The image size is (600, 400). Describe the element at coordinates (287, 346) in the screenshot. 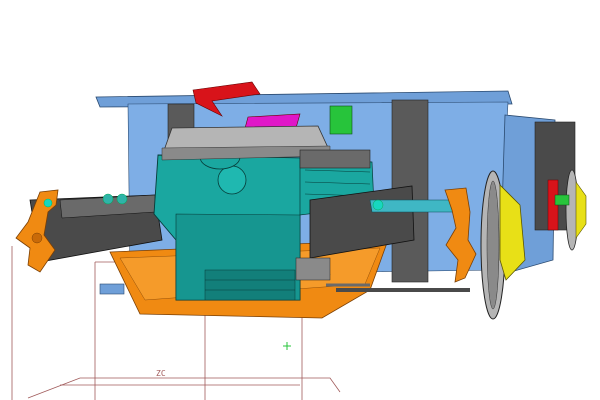

I see `crosshair-icon` at that location.